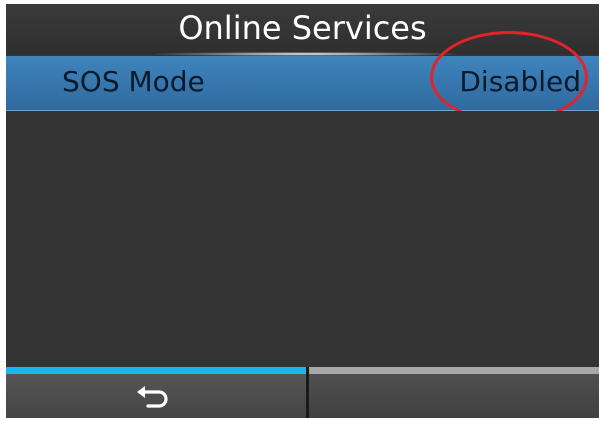 This screenshot has width=606, height=421. Describe the element at coordinates (454, 370) in the screenshot. I see `softkey-right-indicator` at that location.